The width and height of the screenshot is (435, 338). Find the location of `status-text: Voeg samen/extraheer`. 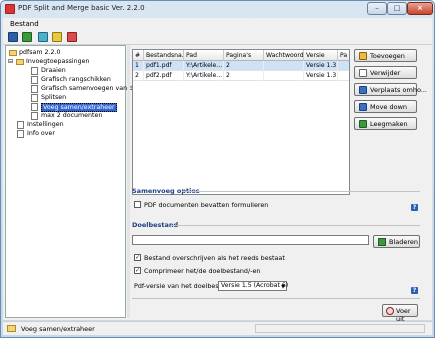

status-text: Voeg samen/extraheer is located at coordinates (58, 329).